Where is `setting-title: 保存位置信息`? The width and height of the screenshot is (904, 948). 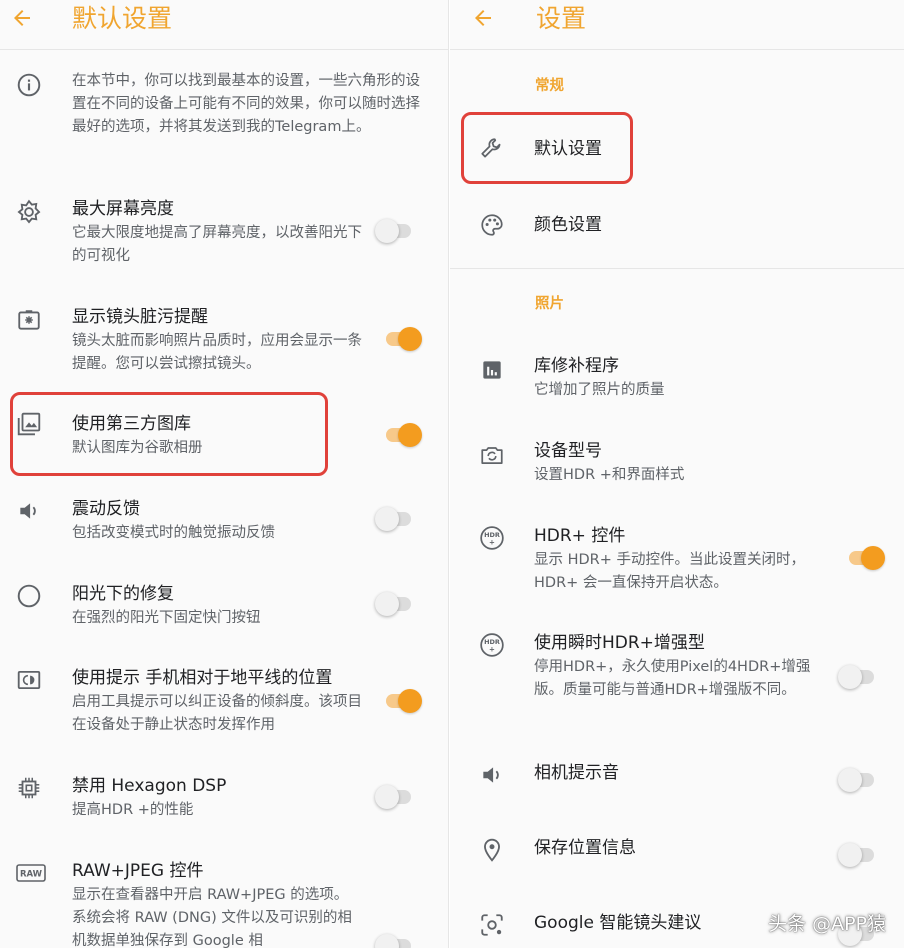
setting-title: 保存位置信息 is located at coordinates (585, 848).